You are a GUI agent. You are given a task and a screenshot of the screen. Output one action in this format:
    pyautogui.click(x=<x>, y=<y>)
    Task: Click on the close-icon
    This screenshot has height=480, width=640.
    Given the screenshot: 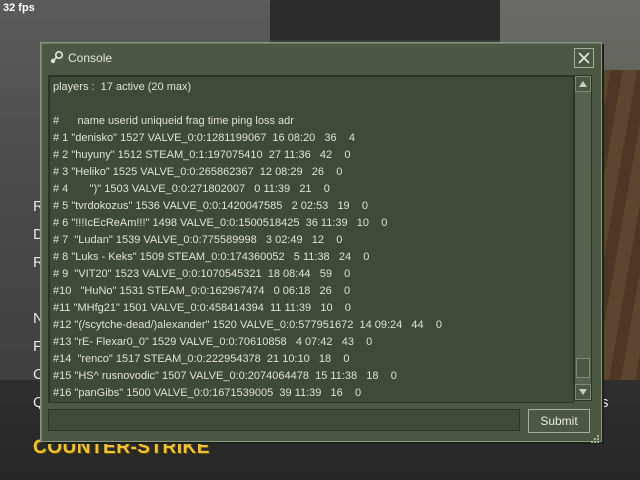 What is the action you would take?
    pyautogui.click(x=584, y=58)
    